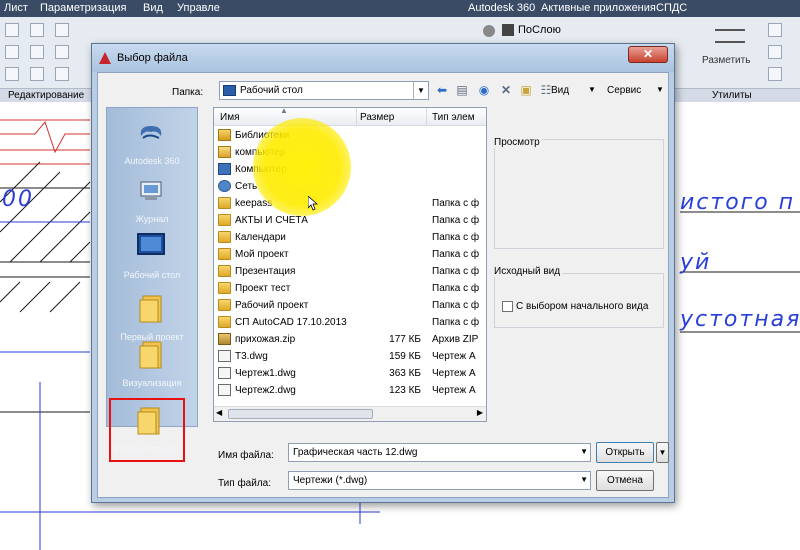 This screenshot has height=550, width=800. What do you see at coordinates (732, 95) in the screenshot?
I see `panel-utilities-label: Утилиты` at bounding box center [732, 95].